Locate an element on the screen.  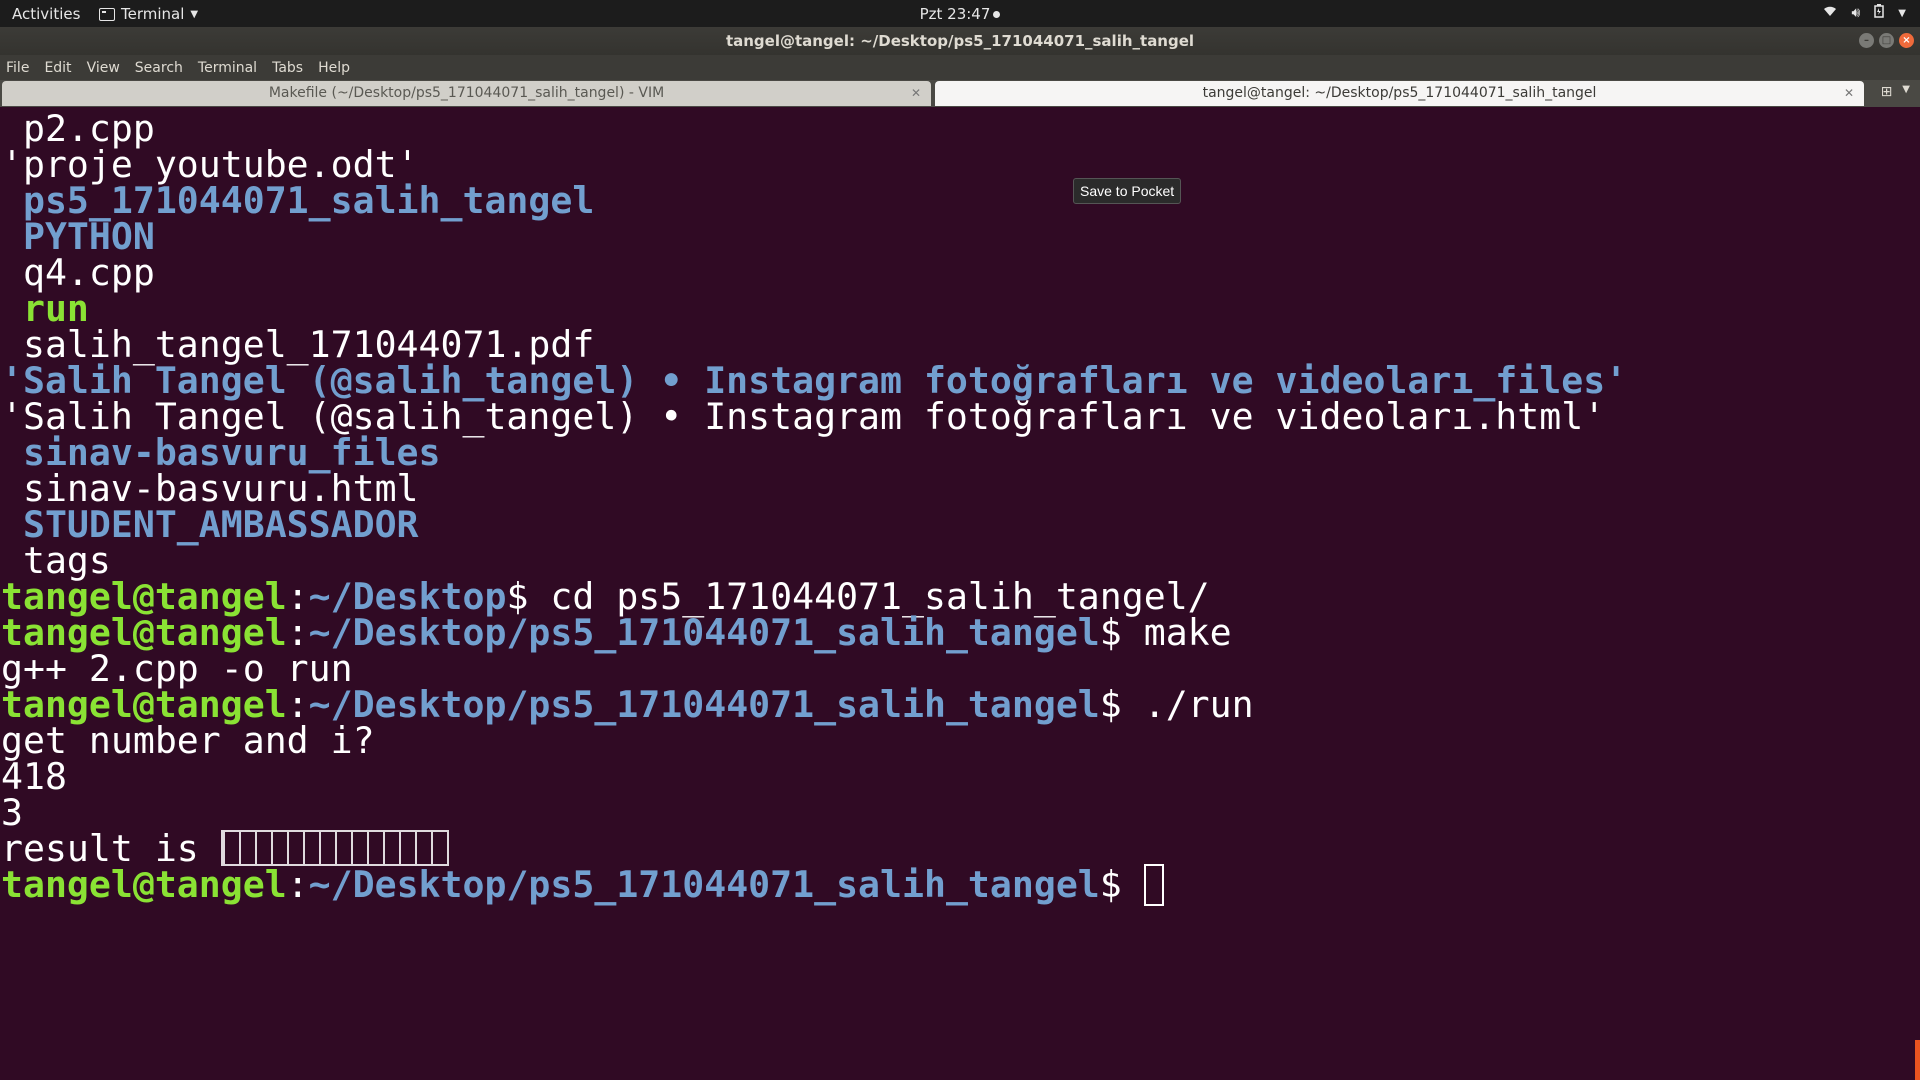
menu-bar: File Edit View Search Terminal Tabs Help is located at coordinates (960, 67).